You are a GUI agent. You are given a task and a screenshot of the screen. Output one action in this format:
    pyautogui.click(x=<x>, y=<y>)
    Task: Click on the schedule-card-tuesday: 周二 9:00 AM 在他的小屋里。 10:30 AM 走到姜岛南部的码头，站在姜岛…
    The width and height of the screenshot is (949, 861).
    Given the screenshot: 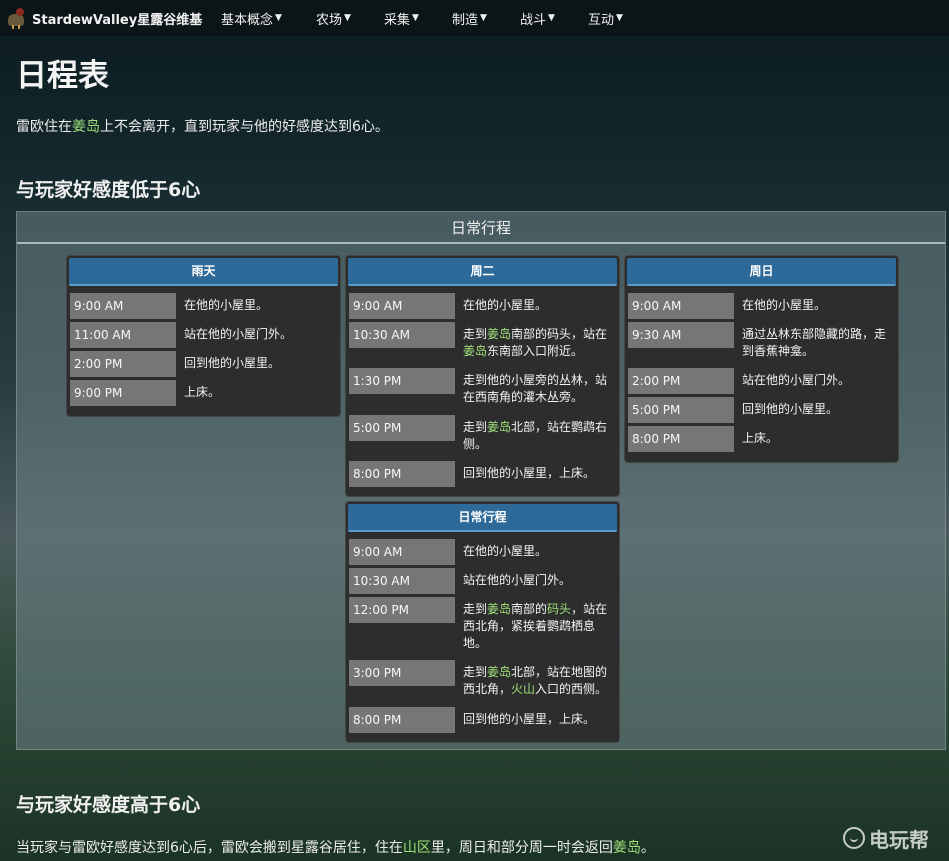 What is the action you would take?
    pyautogui.click(x=482, y=376)
    